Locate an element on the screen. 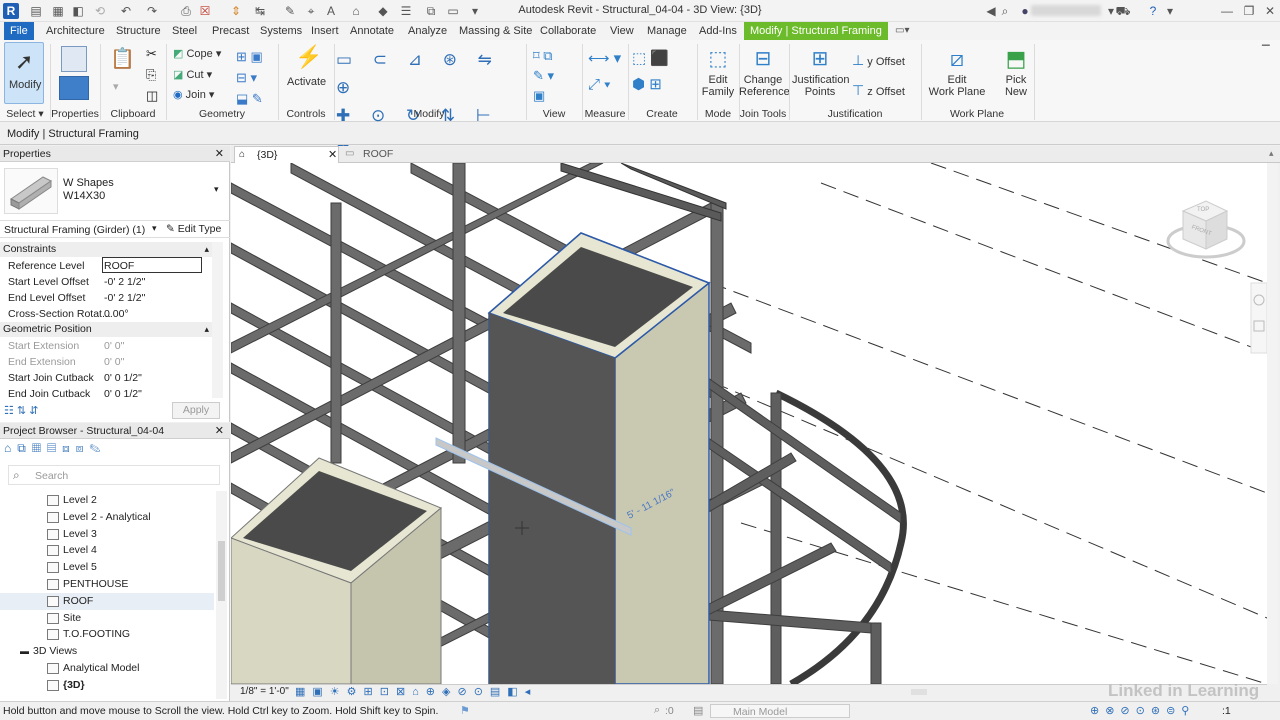  collapse-node-icon: ▬ is located at coordinates (24, 651).